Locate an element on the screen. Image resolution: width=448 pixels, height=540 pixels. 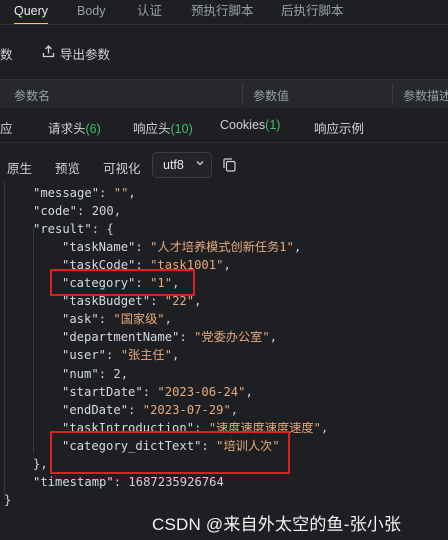
tab-body: Body is located at coordinates (91, 11).